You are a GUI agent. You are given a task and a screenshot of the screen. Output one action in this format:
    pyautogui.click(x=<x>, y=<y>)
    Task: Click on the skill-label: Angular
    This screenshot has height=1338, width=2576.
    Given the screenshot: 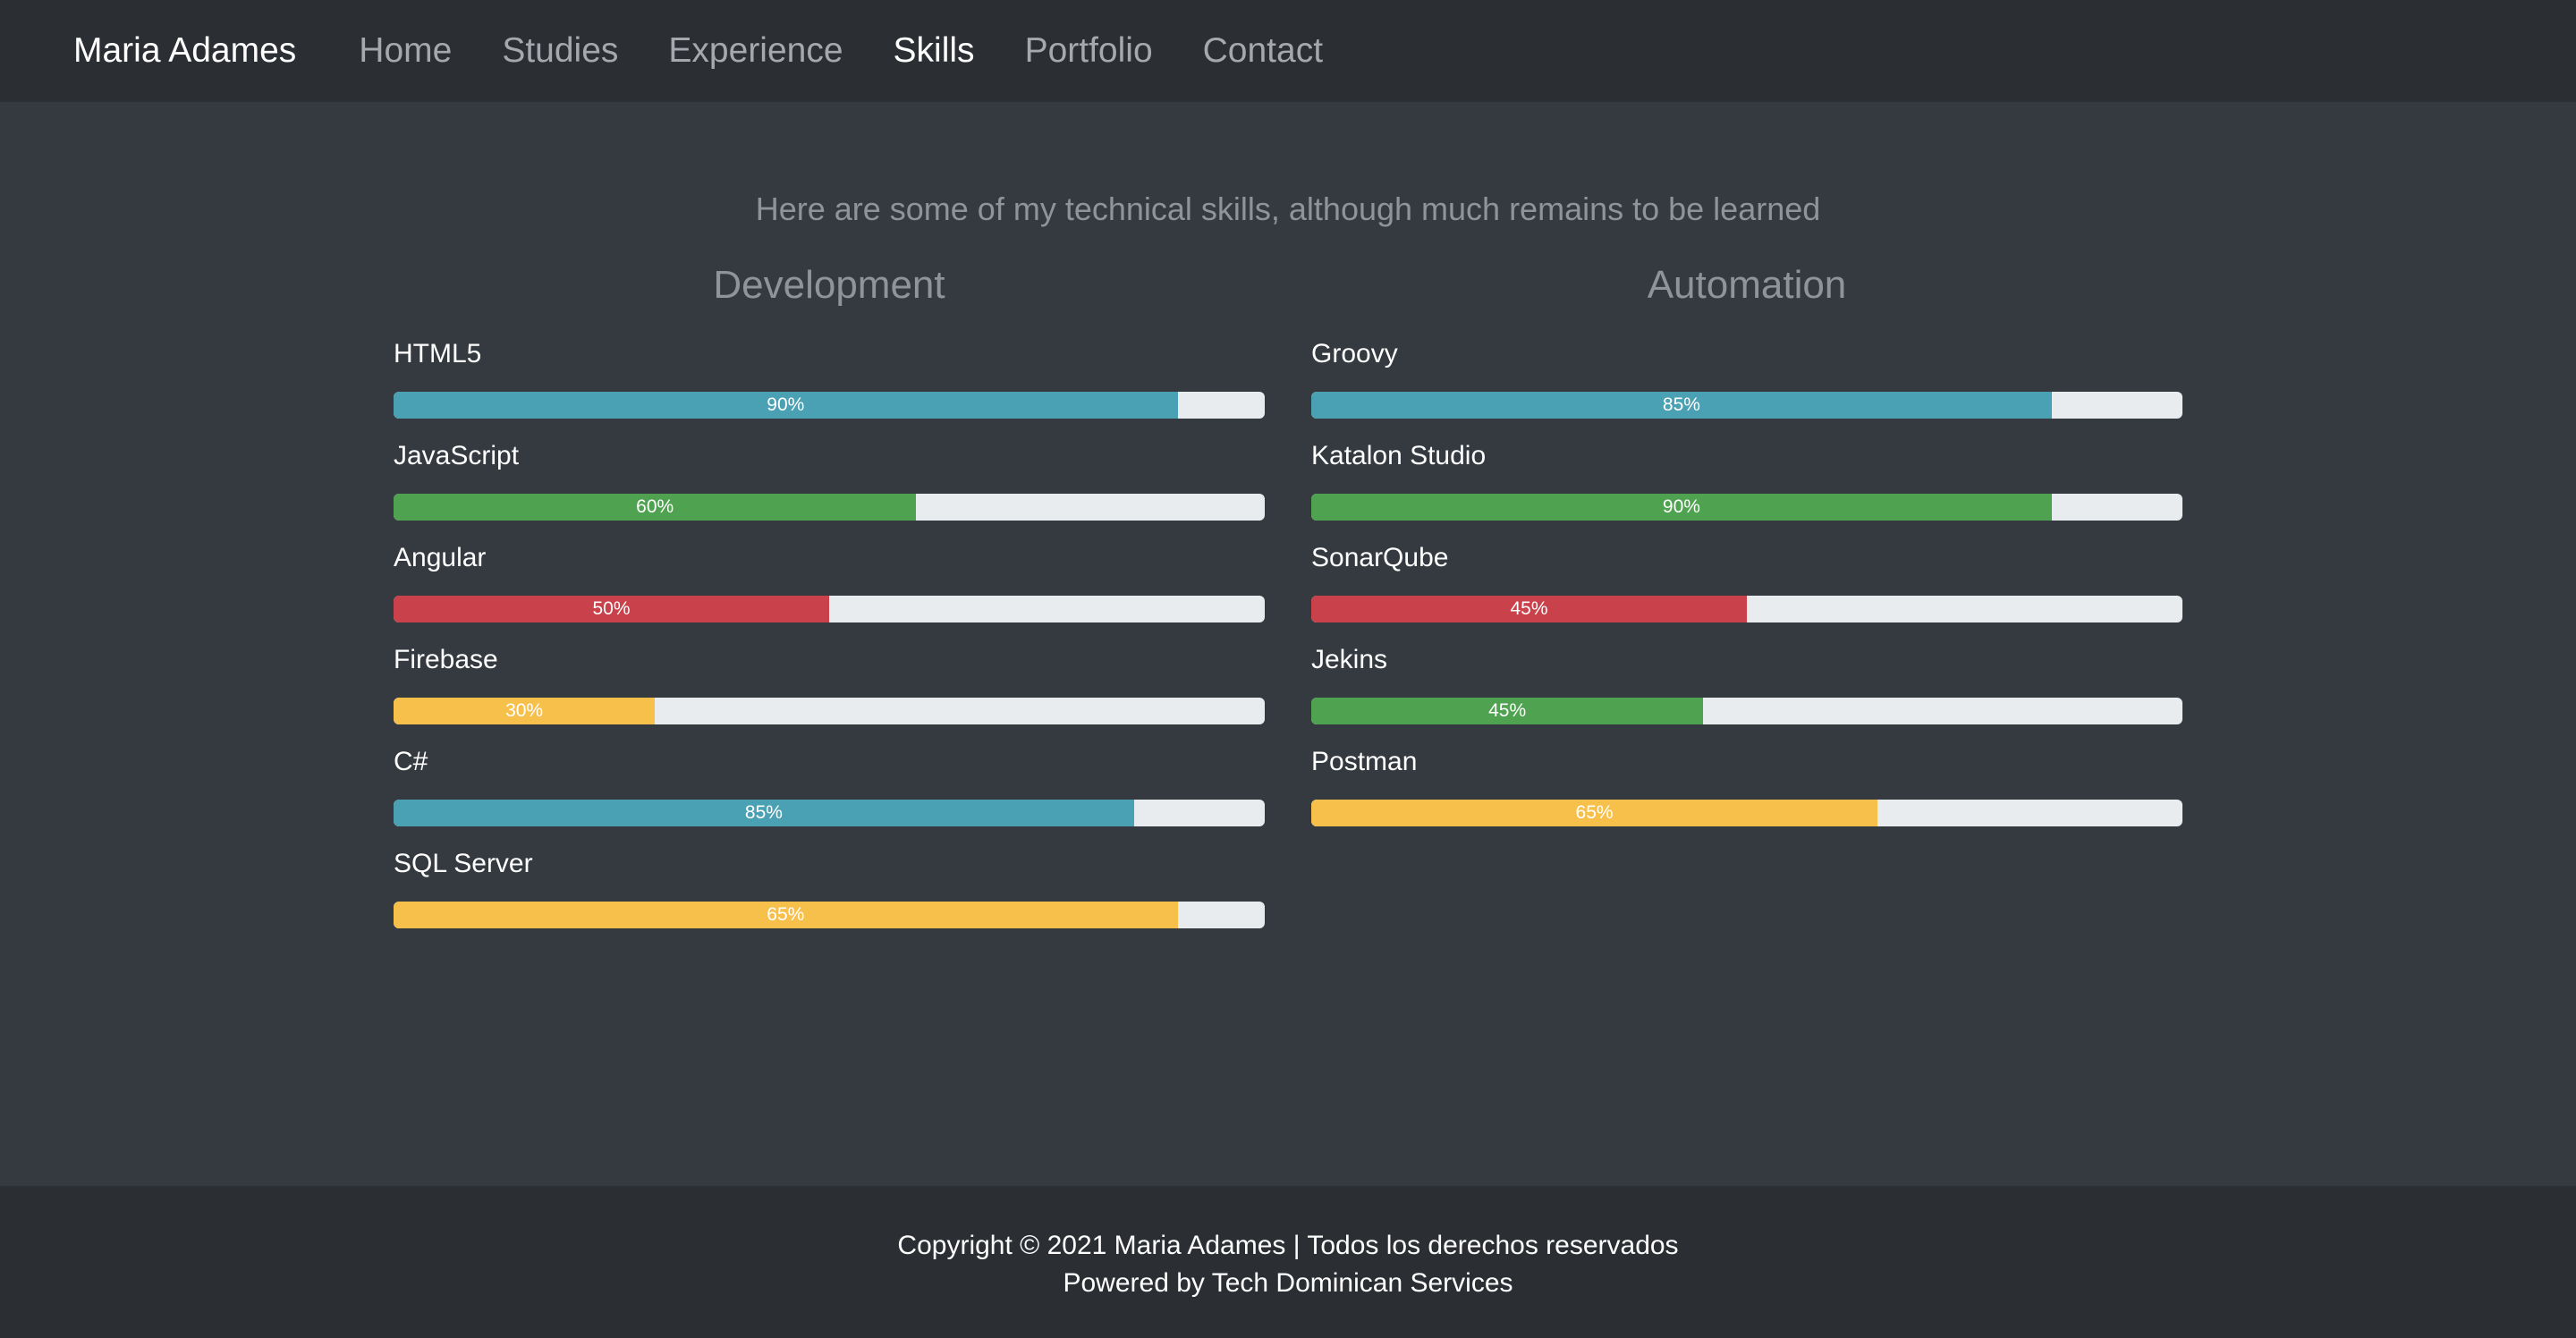 What is the action you would take?
    pyautogui.click(x=440, y=557)
    